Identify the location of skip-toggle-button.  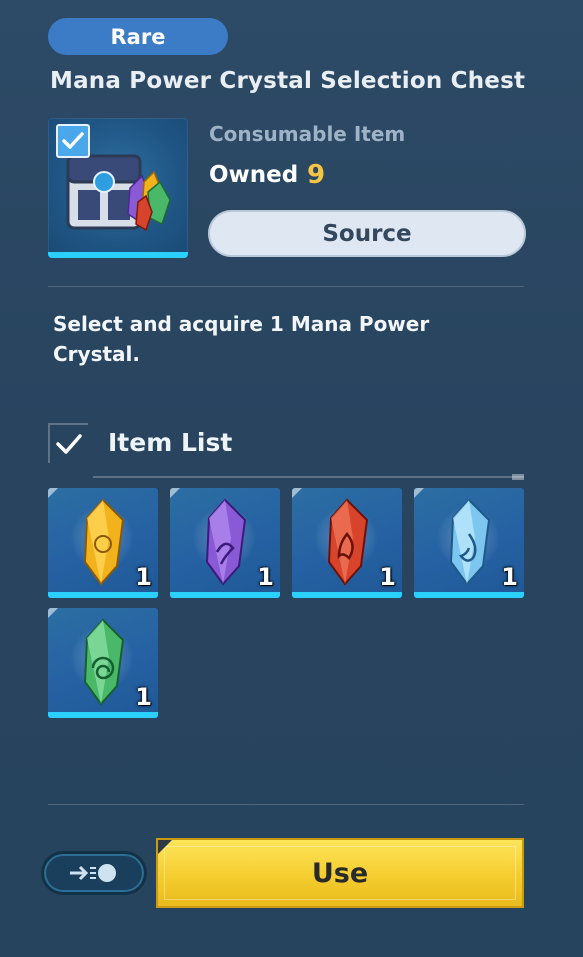
(94, 873).